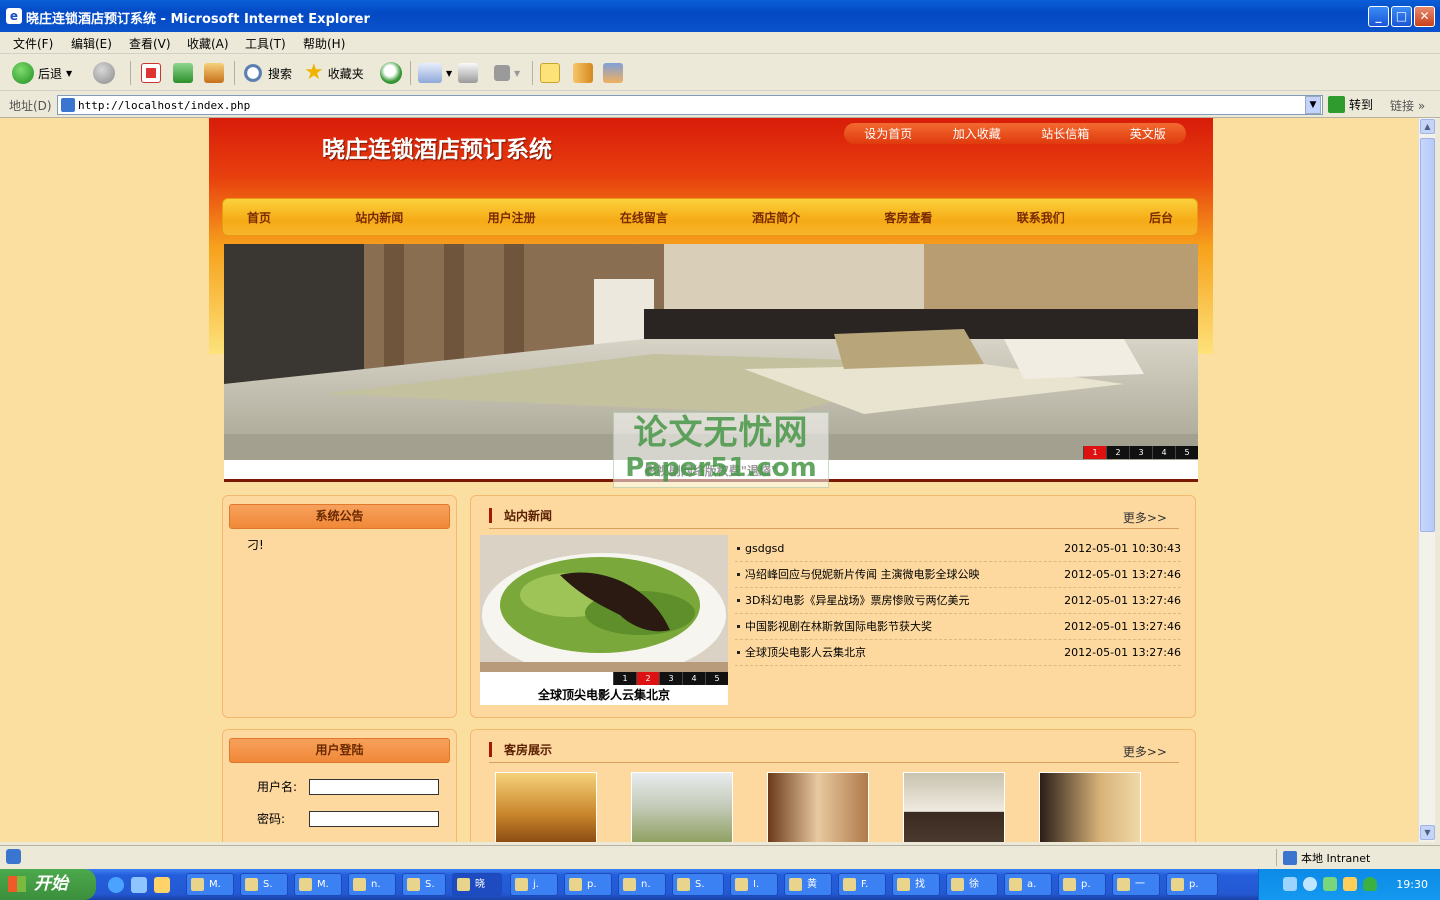  Describe the element at coordinates (1163, 452) in the screenshot. I see `banner-page-4: 4` at that location.